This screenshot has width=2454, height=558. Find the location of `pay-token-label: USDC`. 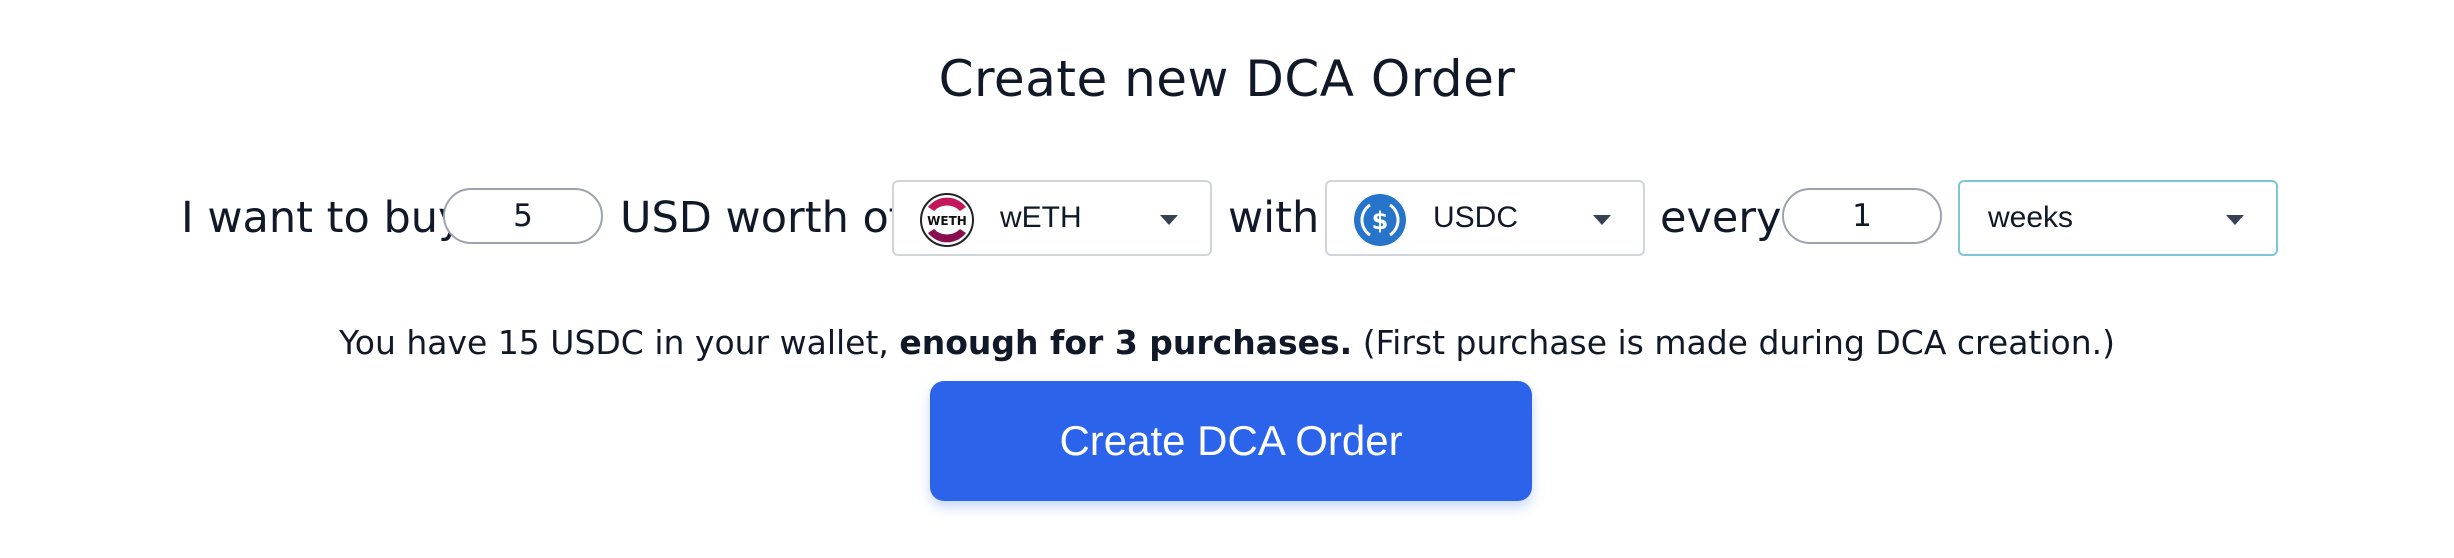

pay-token-label: USDC is located at coordinates (1476, 217).